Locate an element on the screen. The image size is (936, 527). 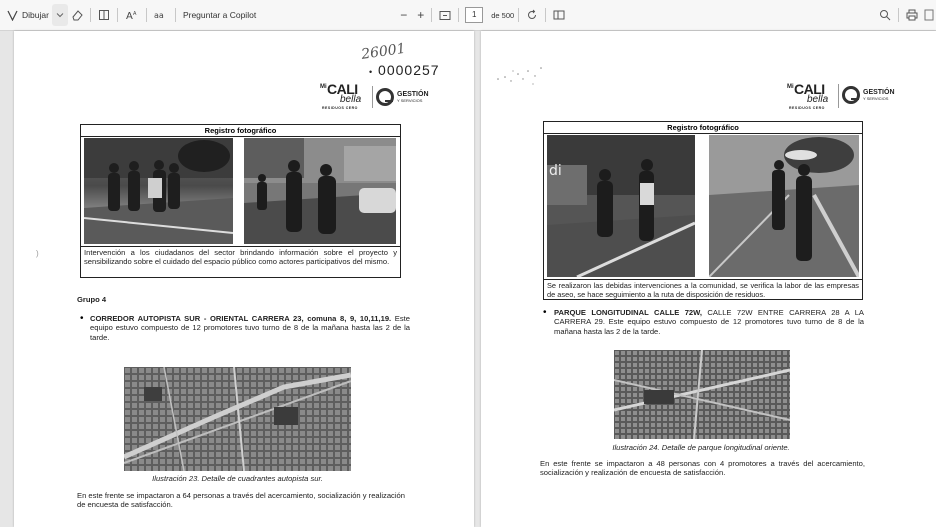
draw-icon is located at coordinates (12, 15).